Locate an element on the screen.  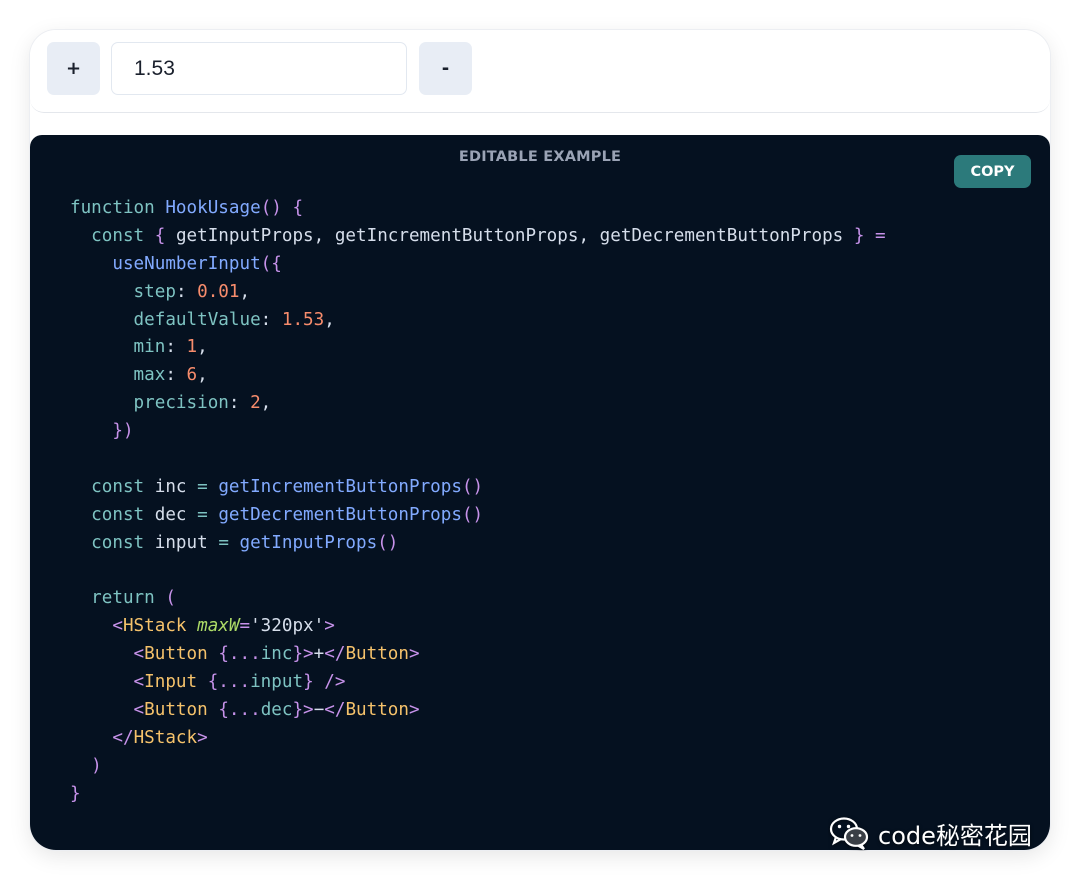
number-input-value: 1.53 is located at coordinates (154, 68).